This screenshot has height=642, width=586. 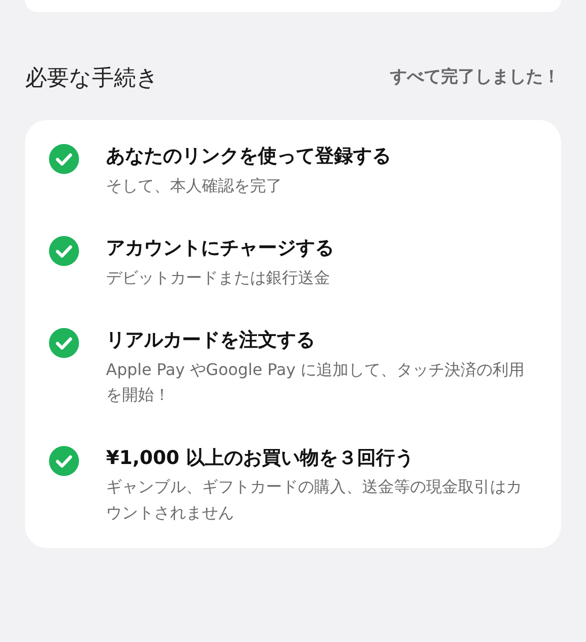 What do you see at coordinates (194, 185) in the screenshot?
I see `step-description: そして、本人確認を完了` at bounding box center [194, 185].